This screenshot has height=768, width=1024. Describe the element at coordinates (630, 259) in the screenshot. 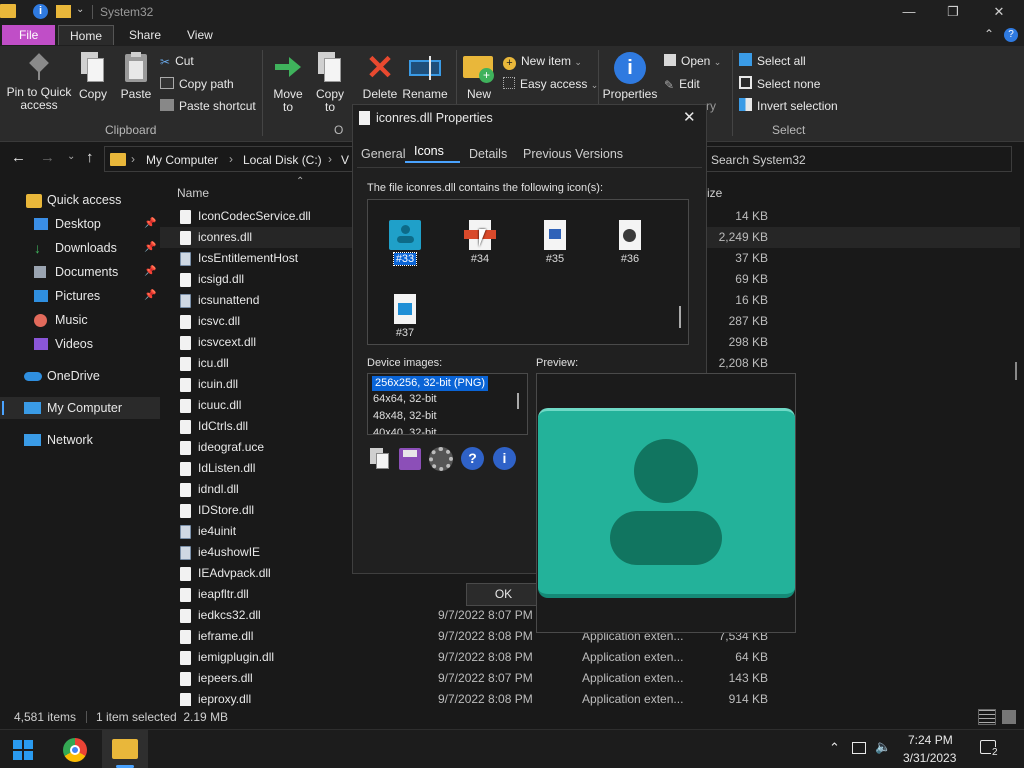

I see `icon-36-label: #36` at that location.